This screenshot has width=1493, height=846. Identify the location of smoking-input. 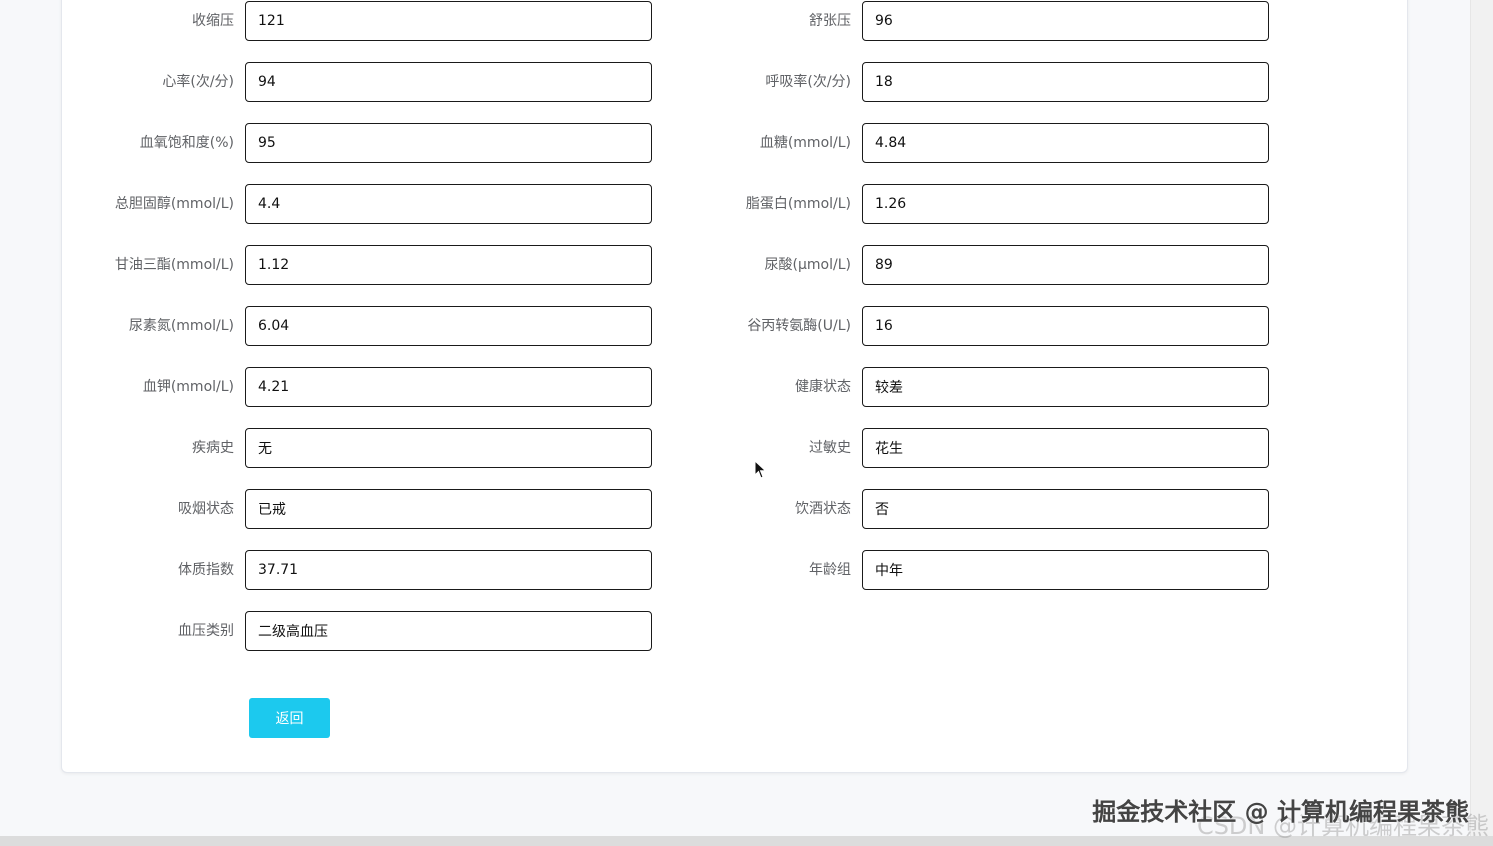
(448, 509).